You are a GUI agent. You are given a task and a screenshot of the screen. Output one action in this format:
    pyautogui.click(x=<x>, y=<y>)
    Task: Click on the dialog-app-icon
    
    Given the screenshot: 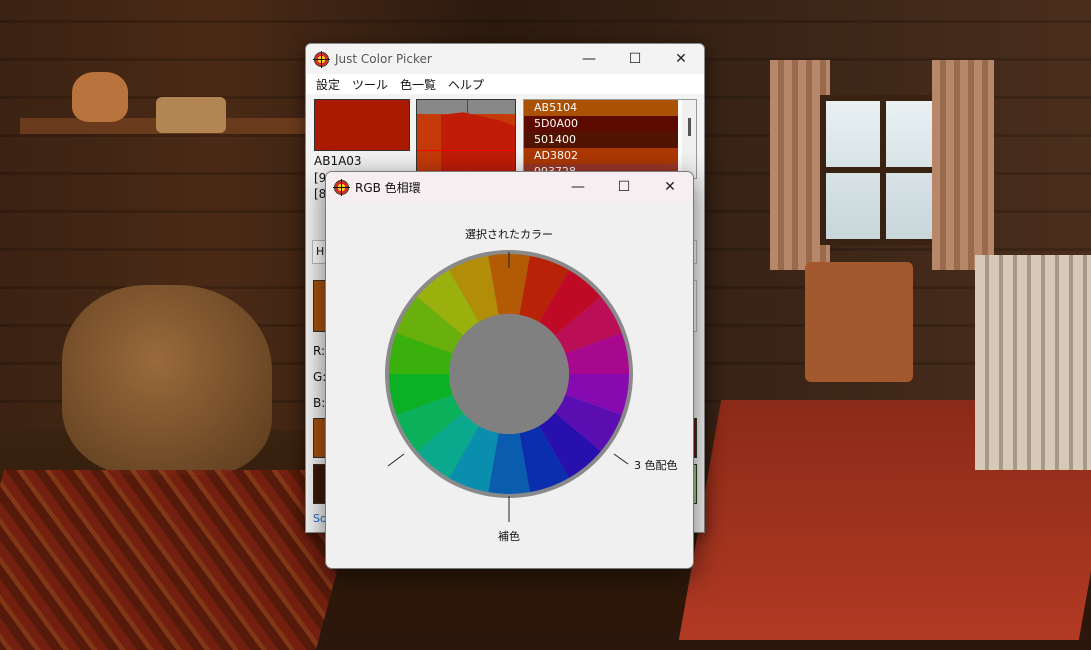 What is the action you would take?
    pyautogui.click(x=341, y=187)
    